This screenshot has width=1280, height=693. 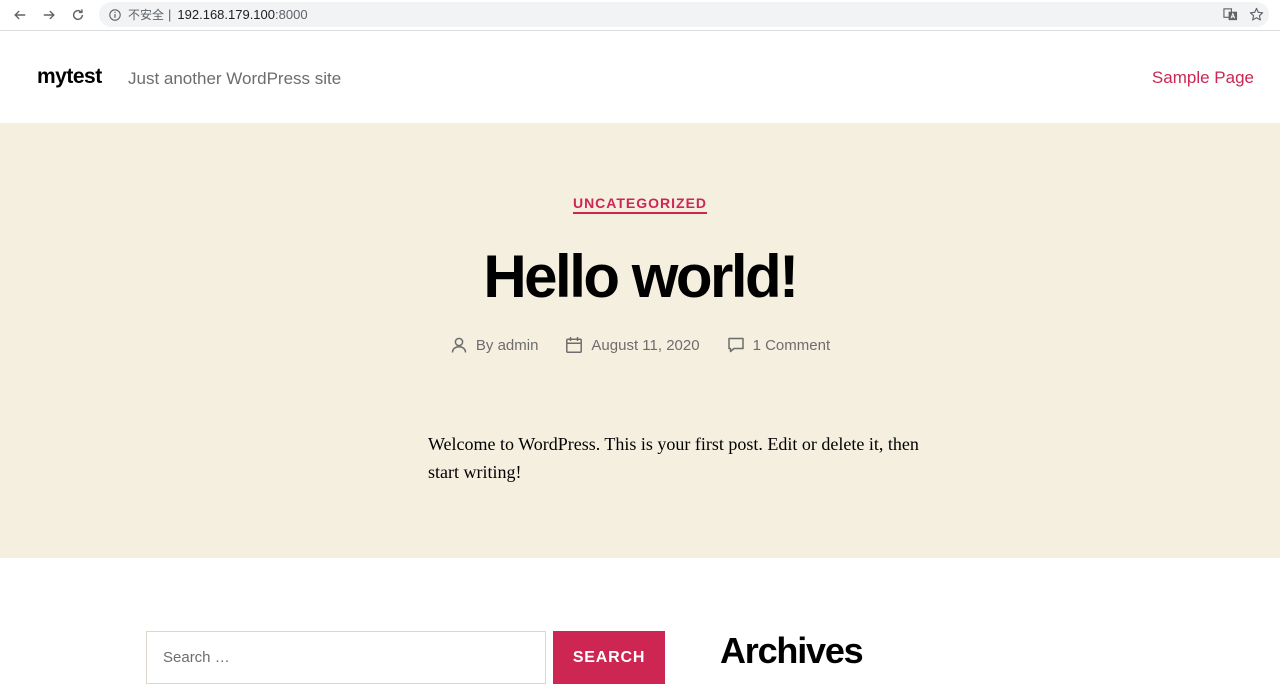 I want to click on comments-link: 1 Comment, so click(x=792, y=345).